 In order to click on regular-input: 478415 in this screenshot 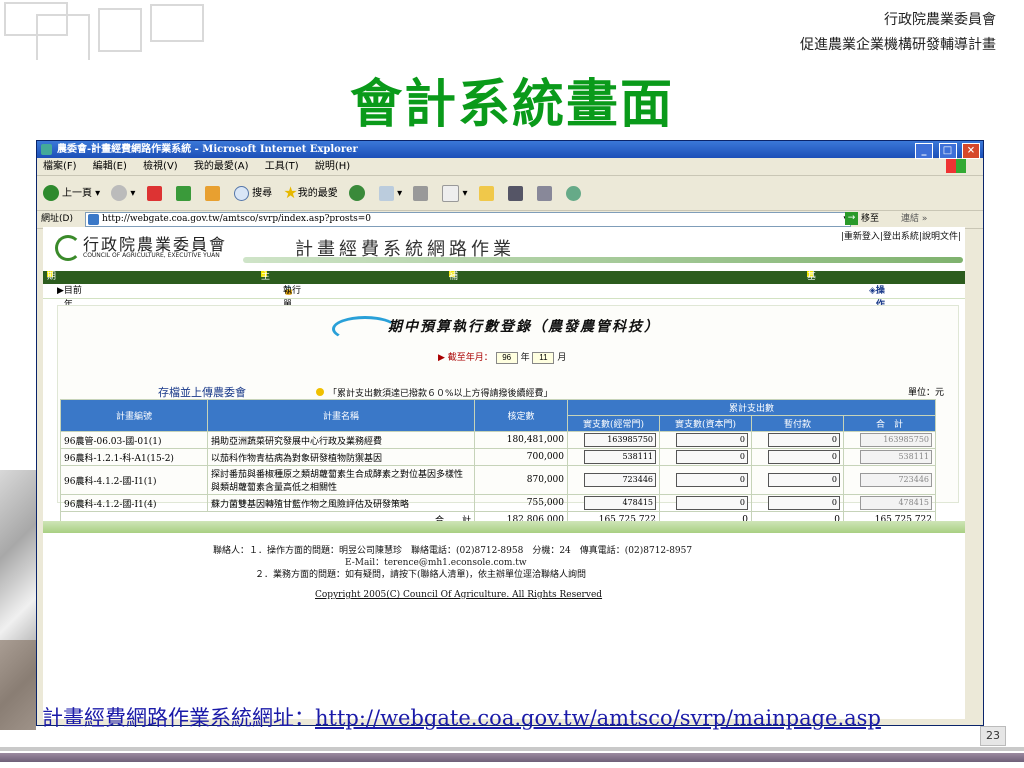, I will do `click(620, 503)`.